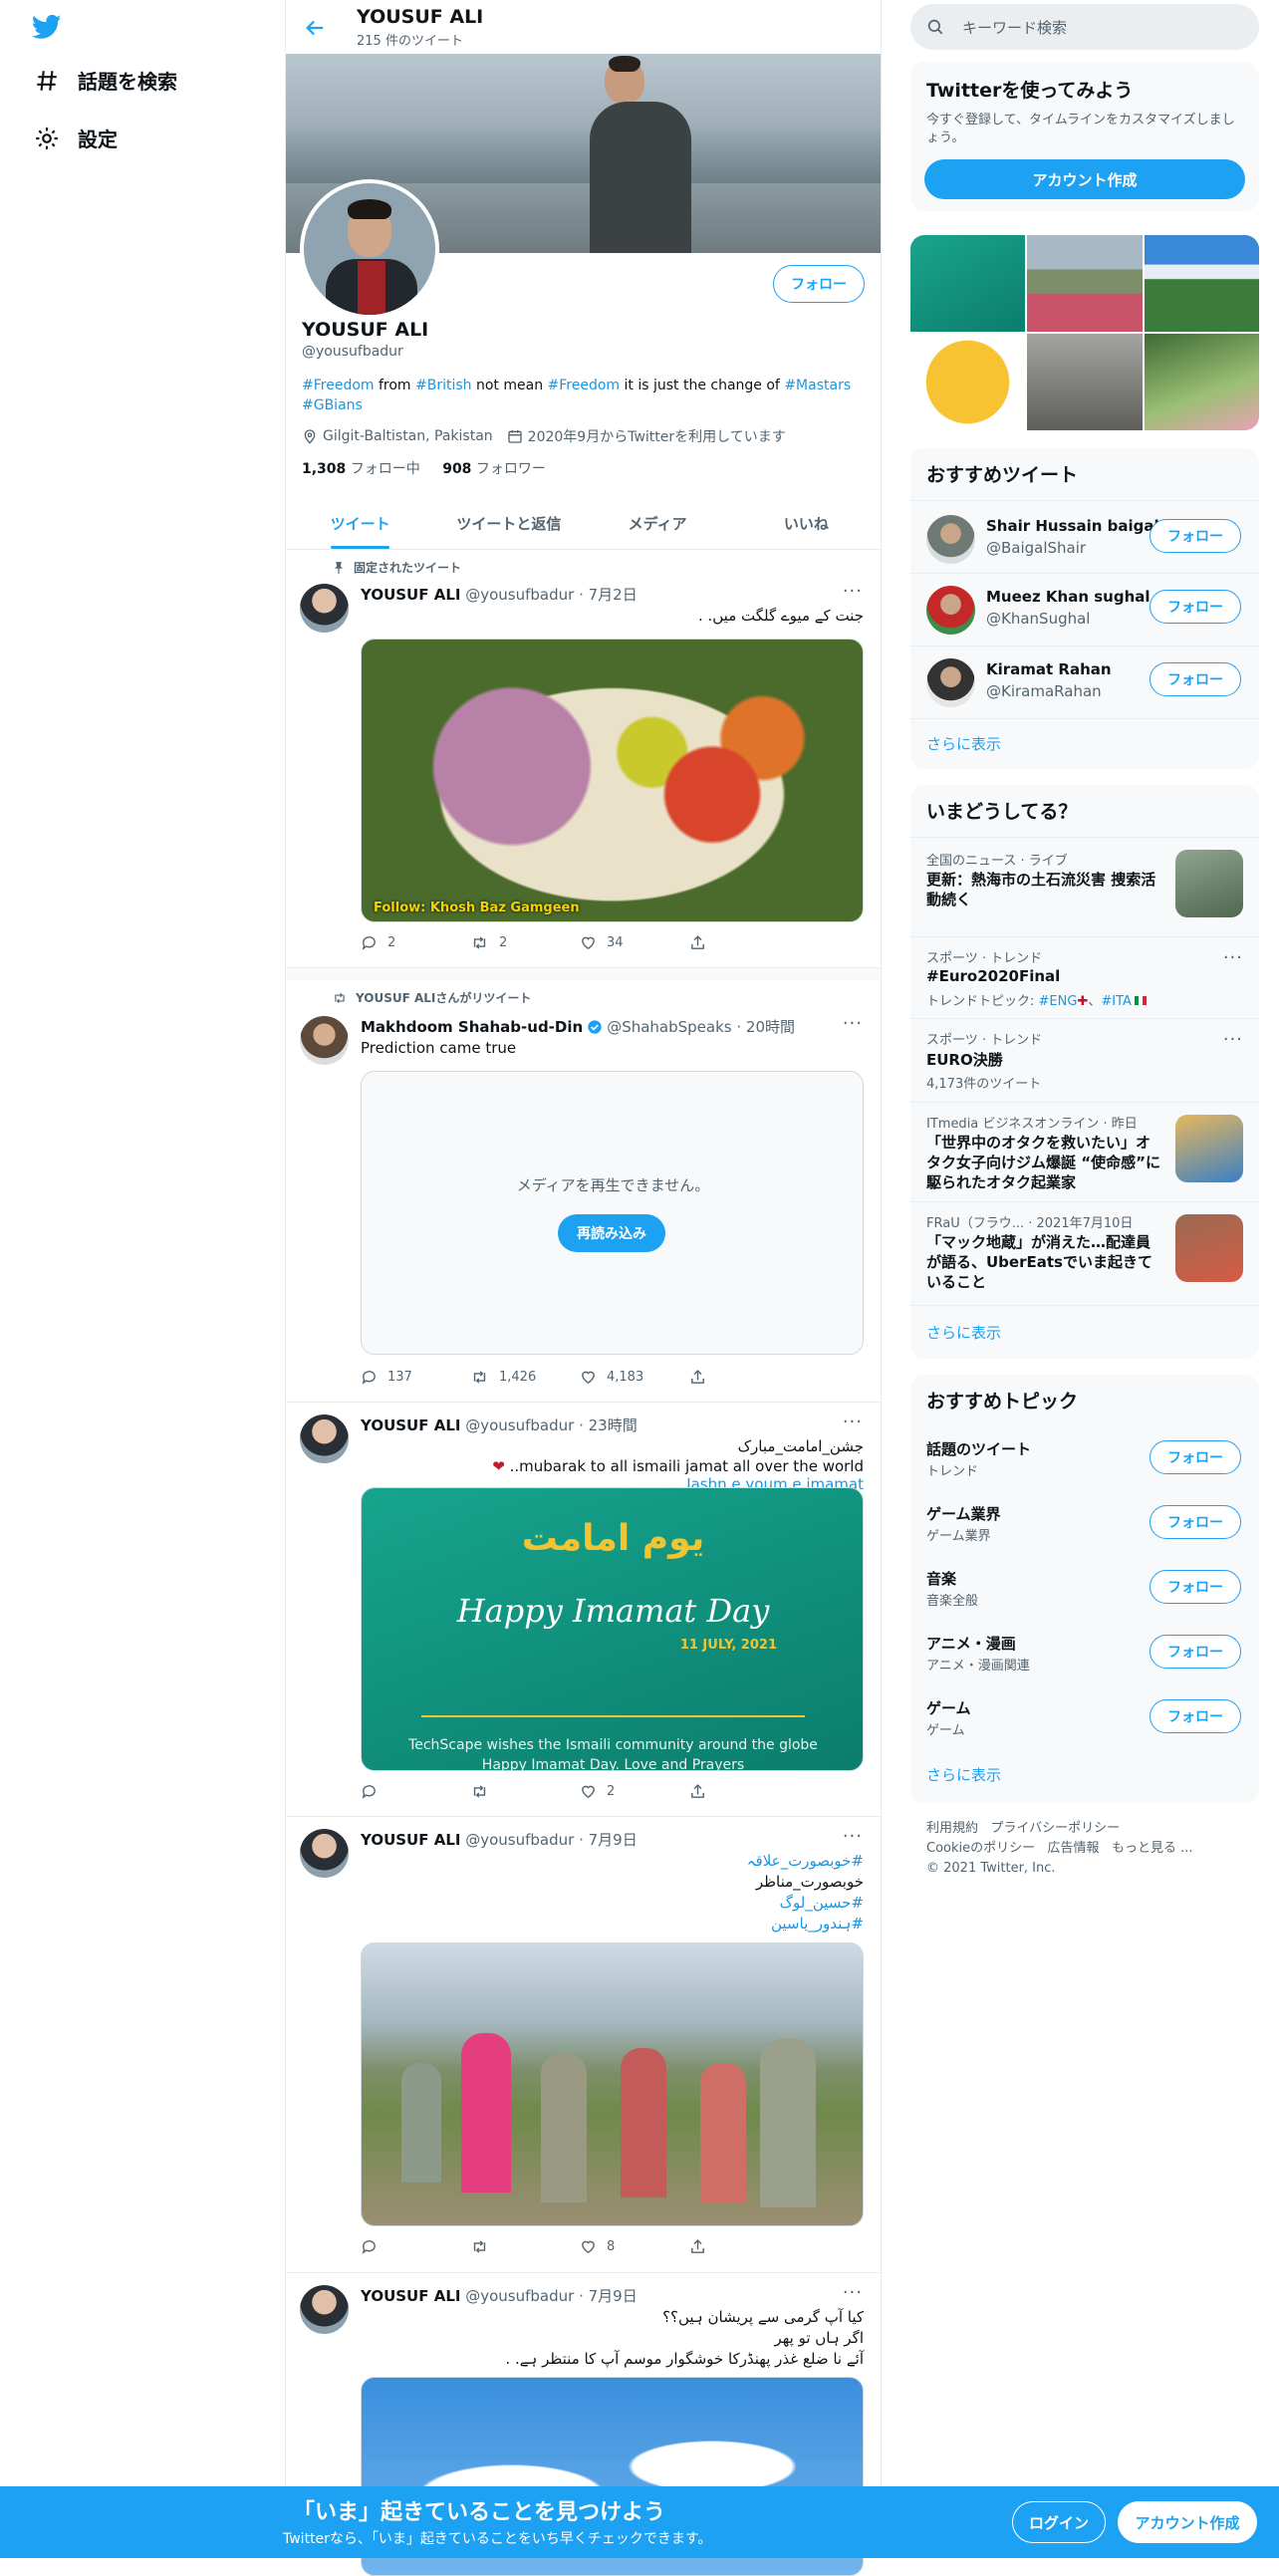 The width and height of the screenshot is (1279, 2576). What do you see at coordinates (614, 1425) in the screenshot?
I see `tweet-time: 23時間` at bounding box center [614, 1425].